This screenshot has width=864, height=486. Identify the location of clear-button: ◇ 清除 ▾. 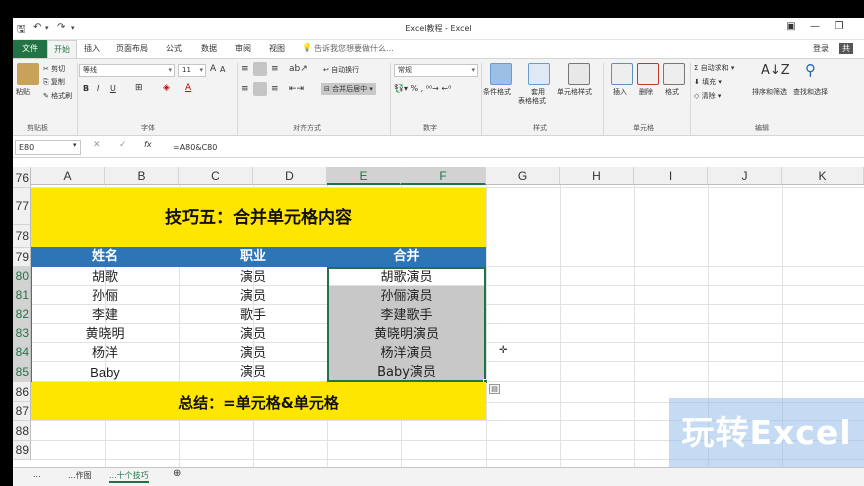
(707, 96).